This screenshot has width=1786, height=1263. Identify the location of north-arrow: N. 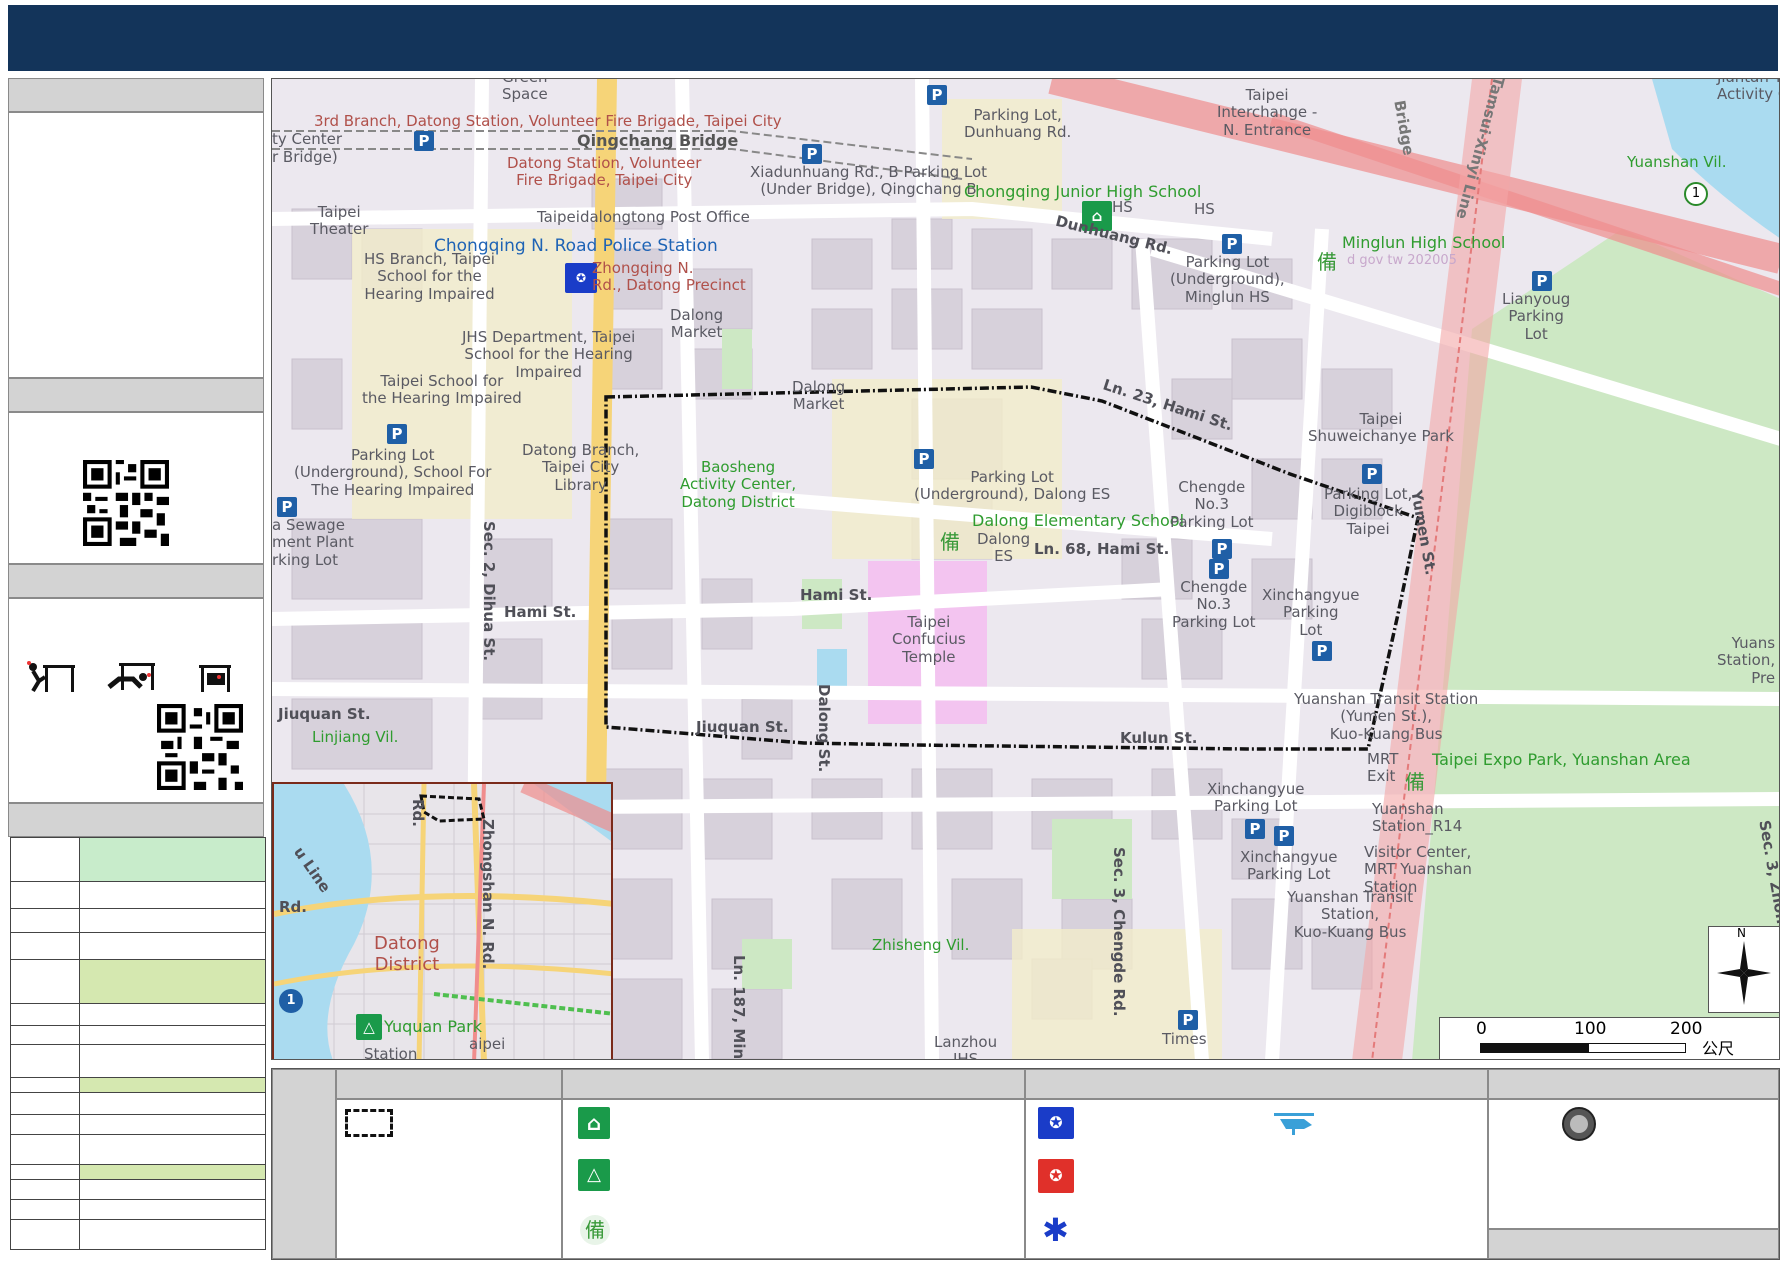
(1743, 969).